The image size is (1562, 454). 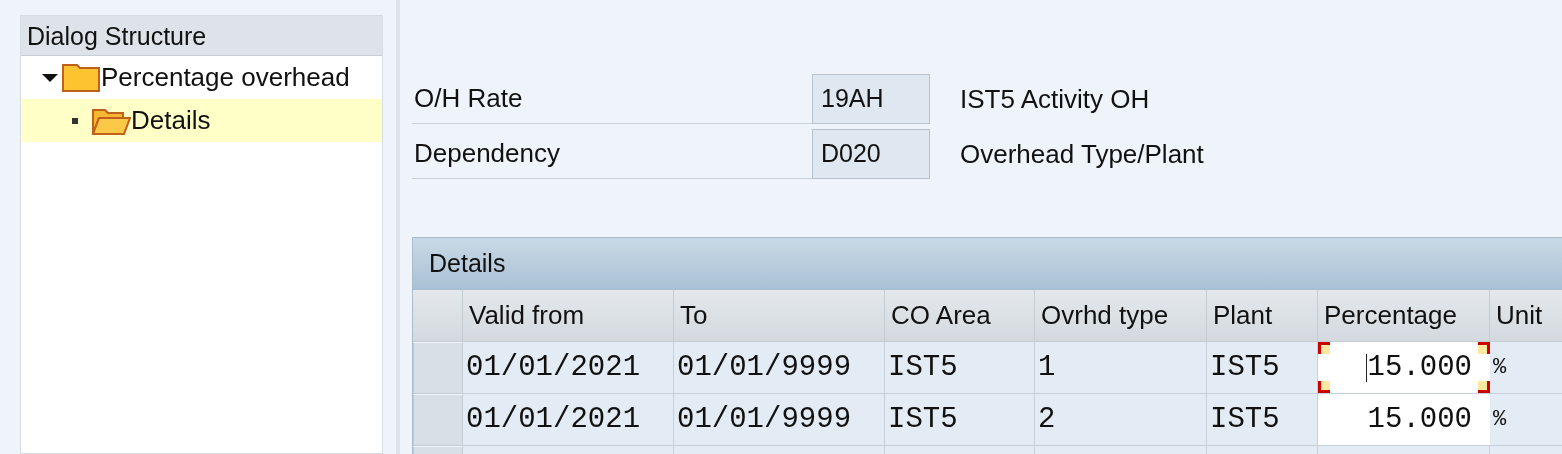 What do you see at coordinates (438, 316) in the screenshot?
I see `select-all-button` at bounding box center [438, 316].